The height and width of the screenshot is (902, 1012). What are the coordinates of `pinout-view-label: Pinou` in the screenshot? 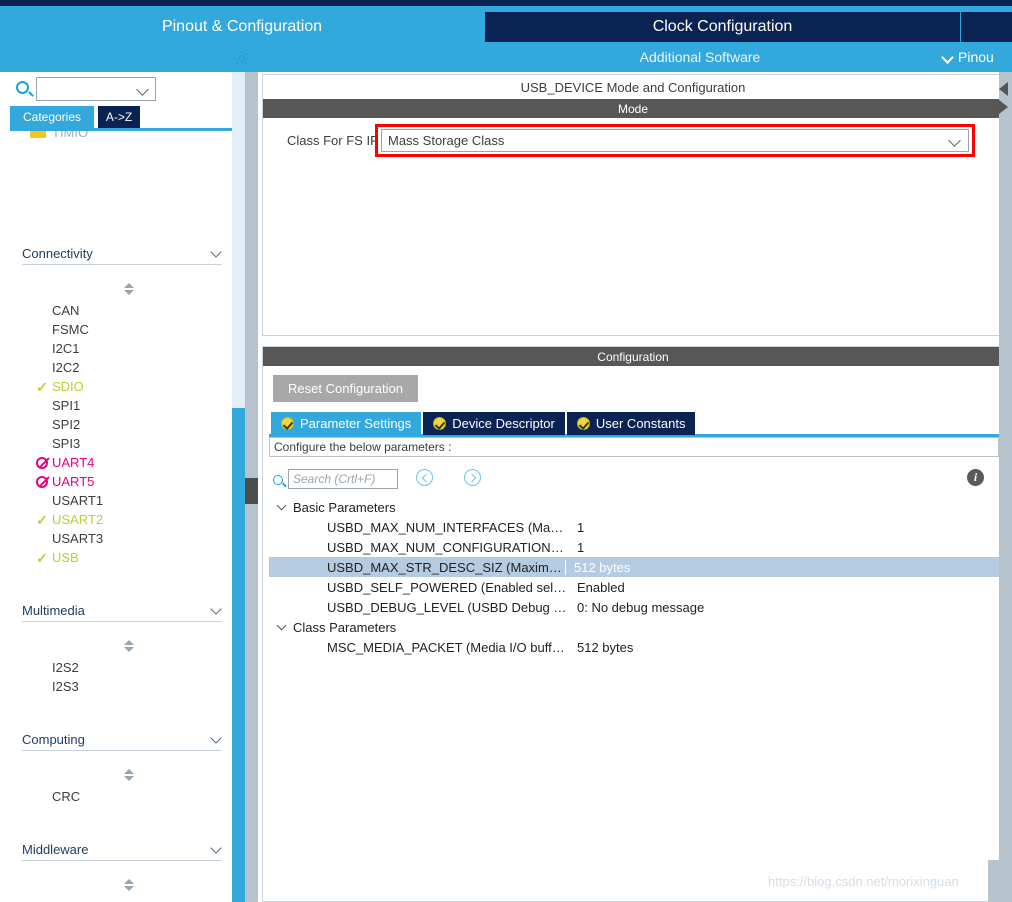 It's located at (976, 57).